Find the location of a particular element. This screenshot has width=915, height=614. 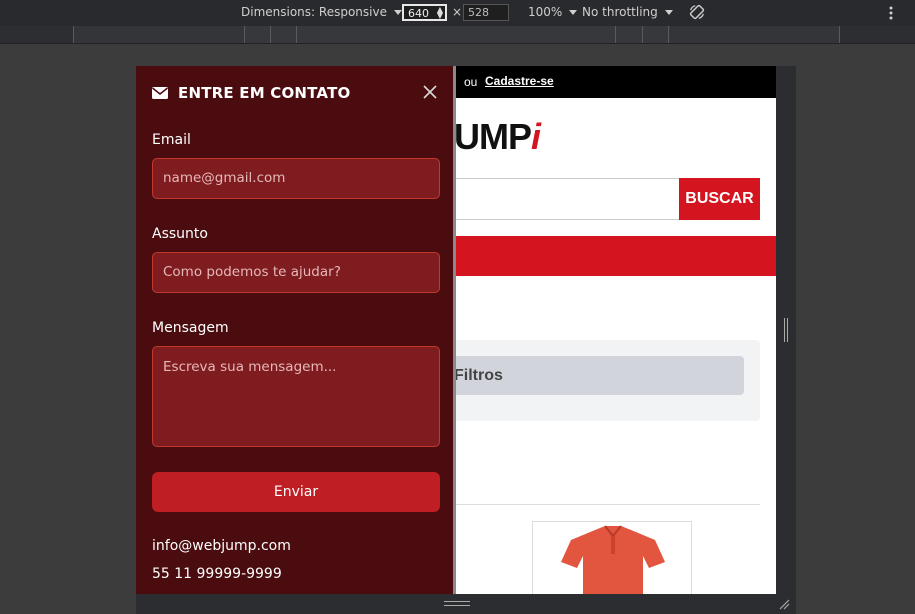

signup-link: Cadastre-se is located at coordinates (519, 81).